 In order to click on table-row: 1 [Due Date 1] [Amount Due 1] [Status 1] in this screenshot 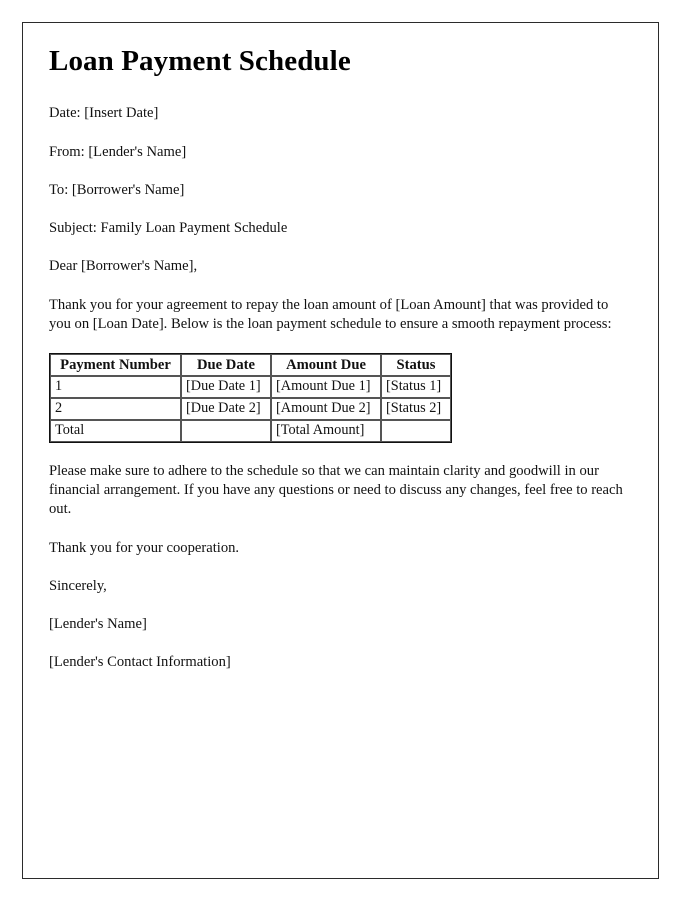, I will do `click(250, 387)`.